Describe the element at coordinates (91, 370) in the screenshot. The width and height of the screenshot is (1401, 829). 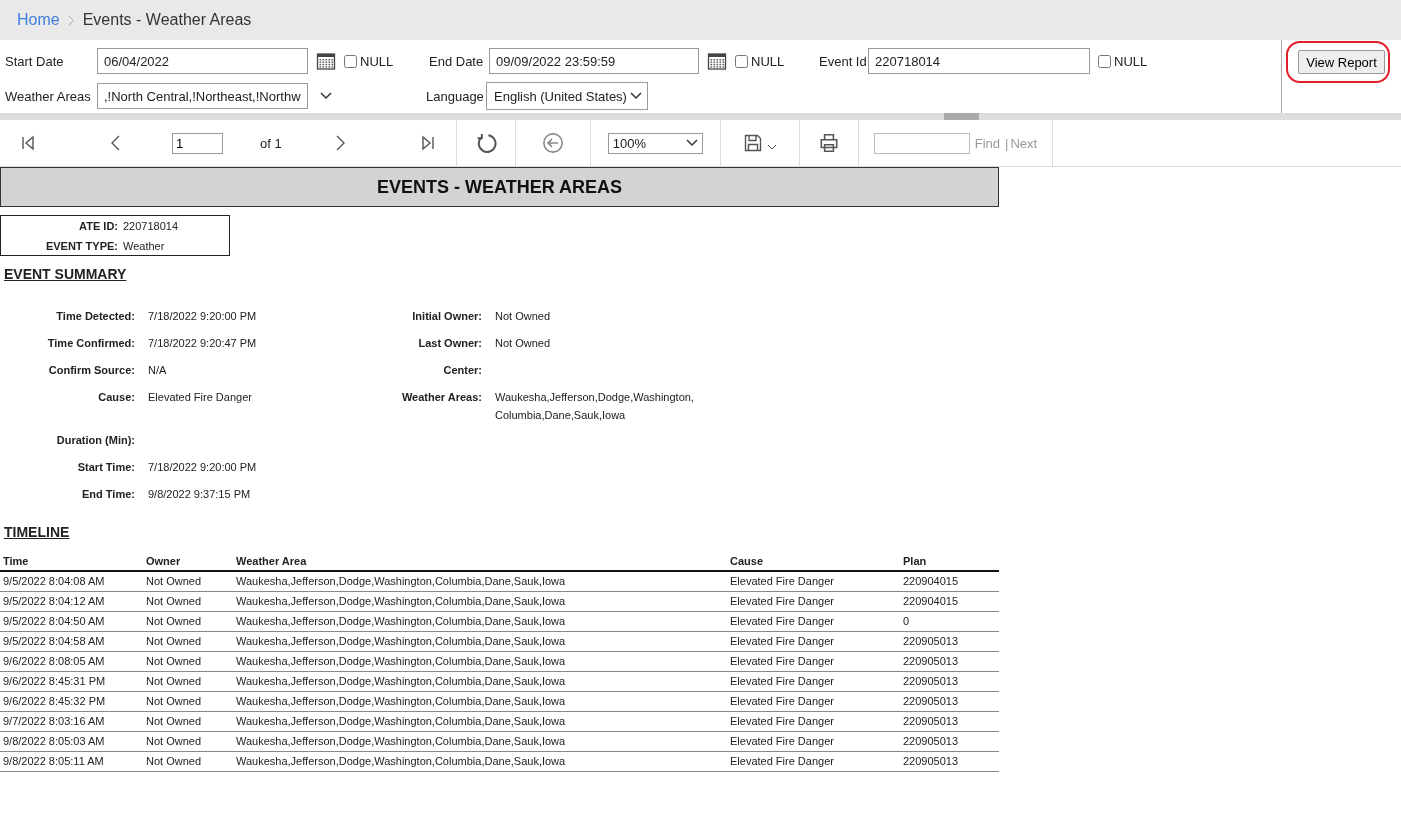
I see `field-label: Confirm Source:` at that location.